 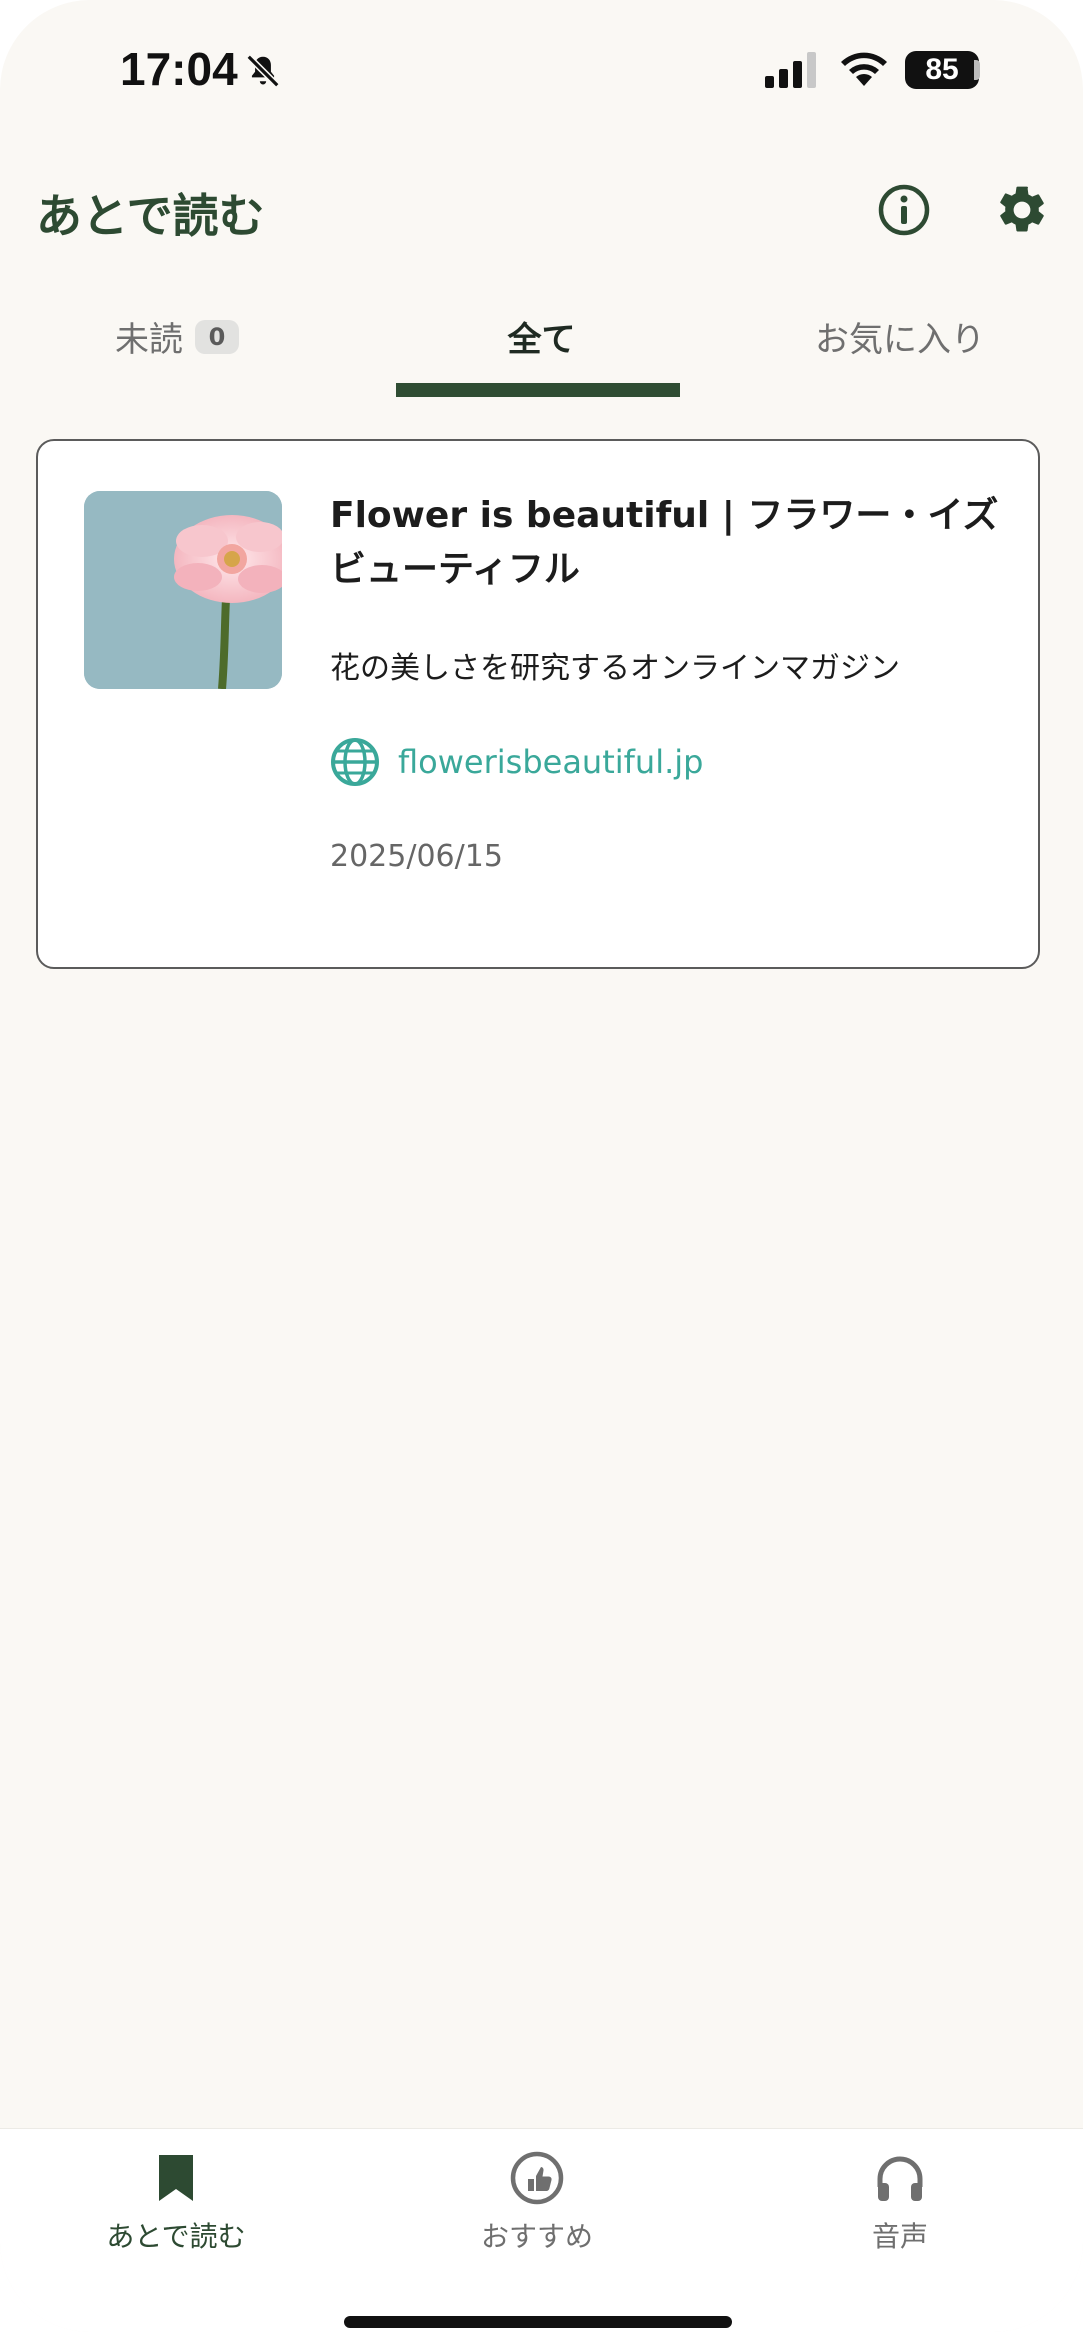 I want to click on tab-selected-indicator, so click(x=538, y=390).